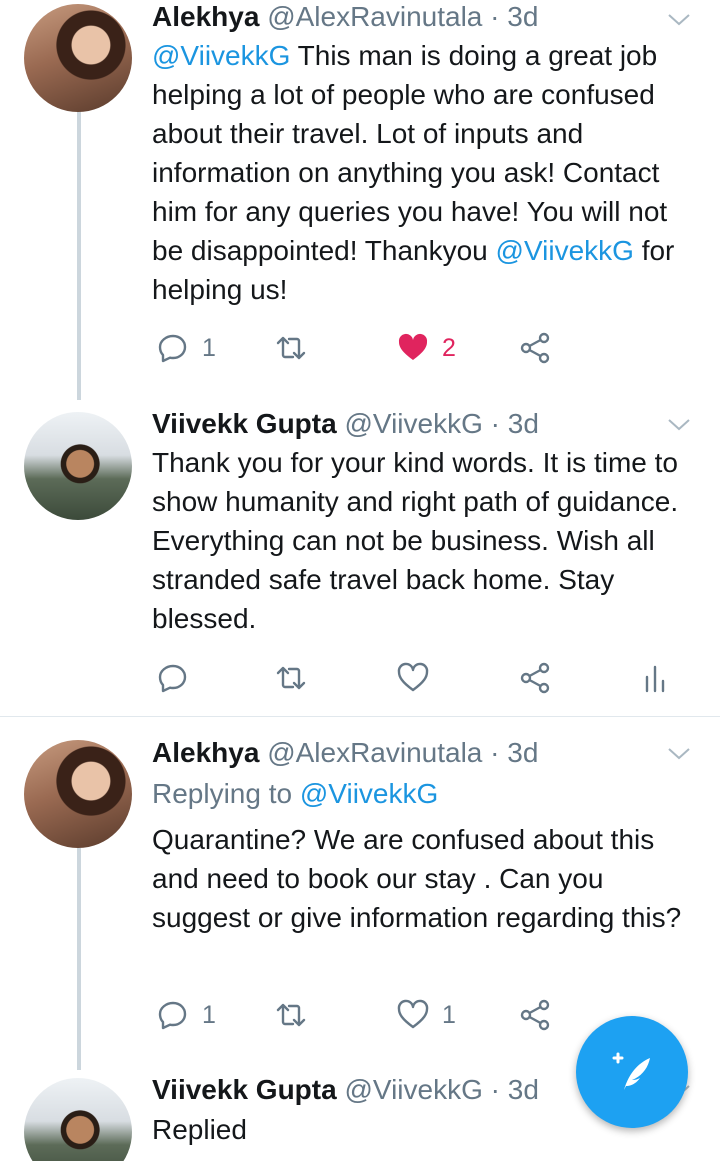 Image resolution: width=720 pixels, height=1161 pixels. I want to click on analytics-button, so click(655, 678).